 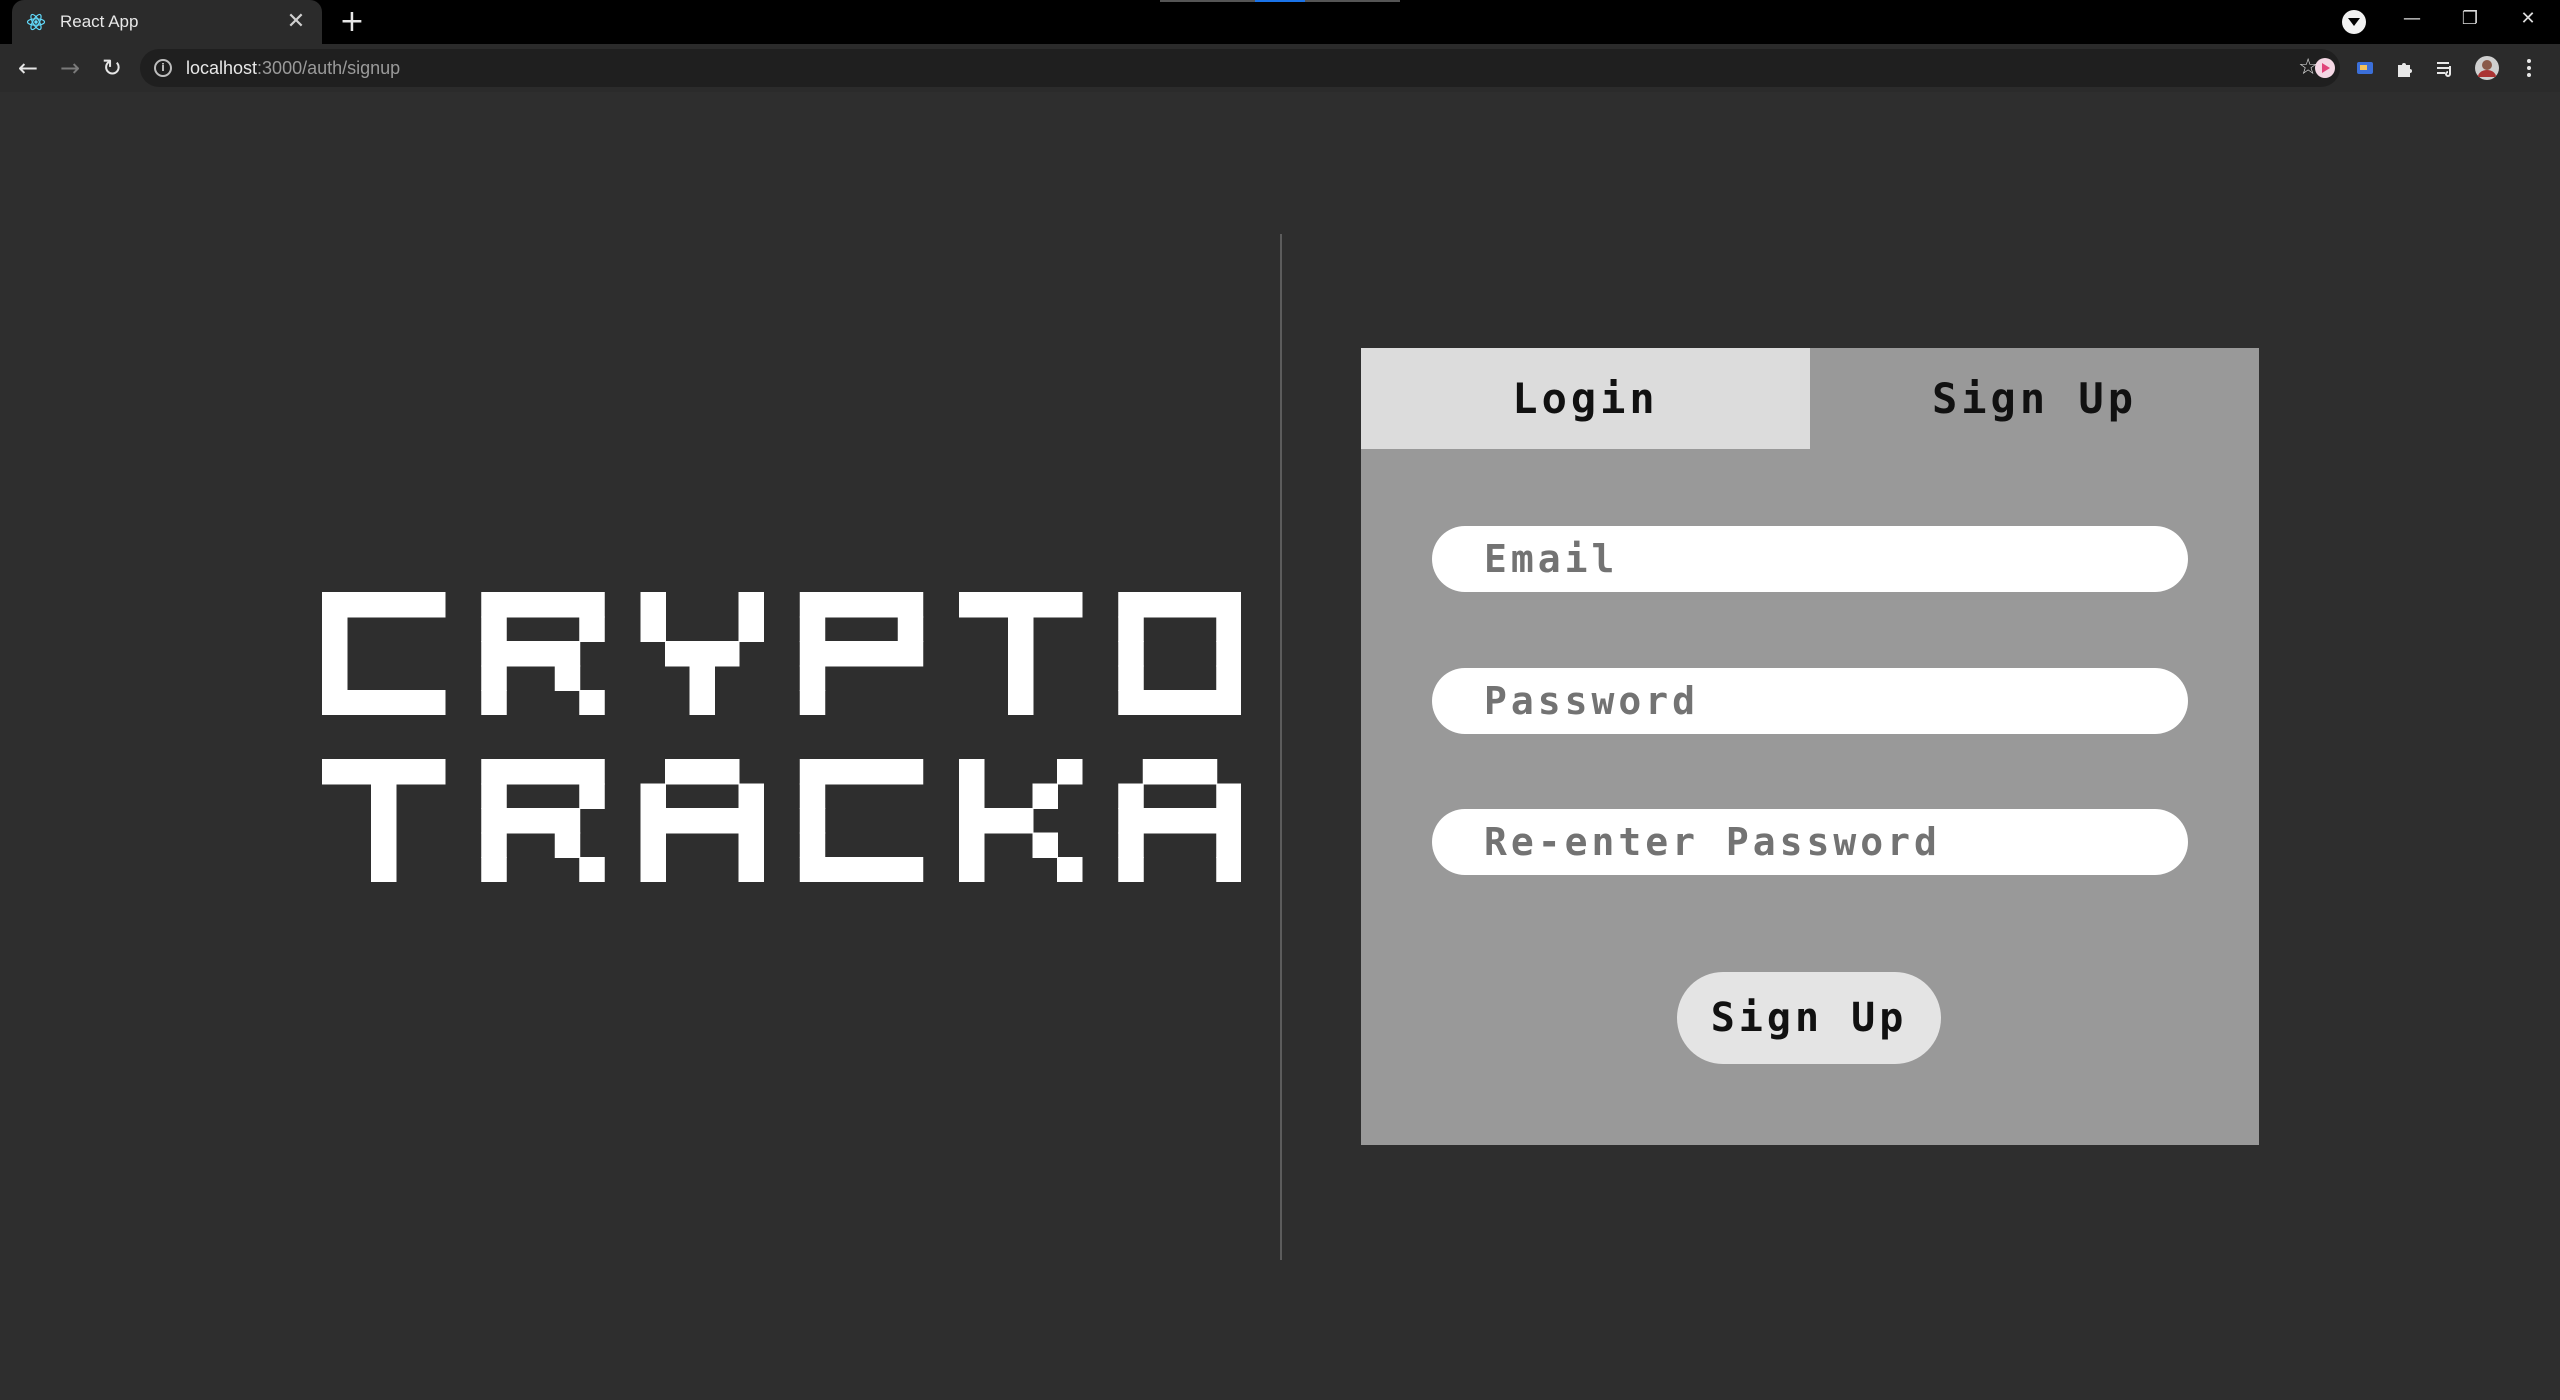 I want to click on browser-titlebar: React App ✕ + — ❐ ✕, so click(x=1280, y=22).